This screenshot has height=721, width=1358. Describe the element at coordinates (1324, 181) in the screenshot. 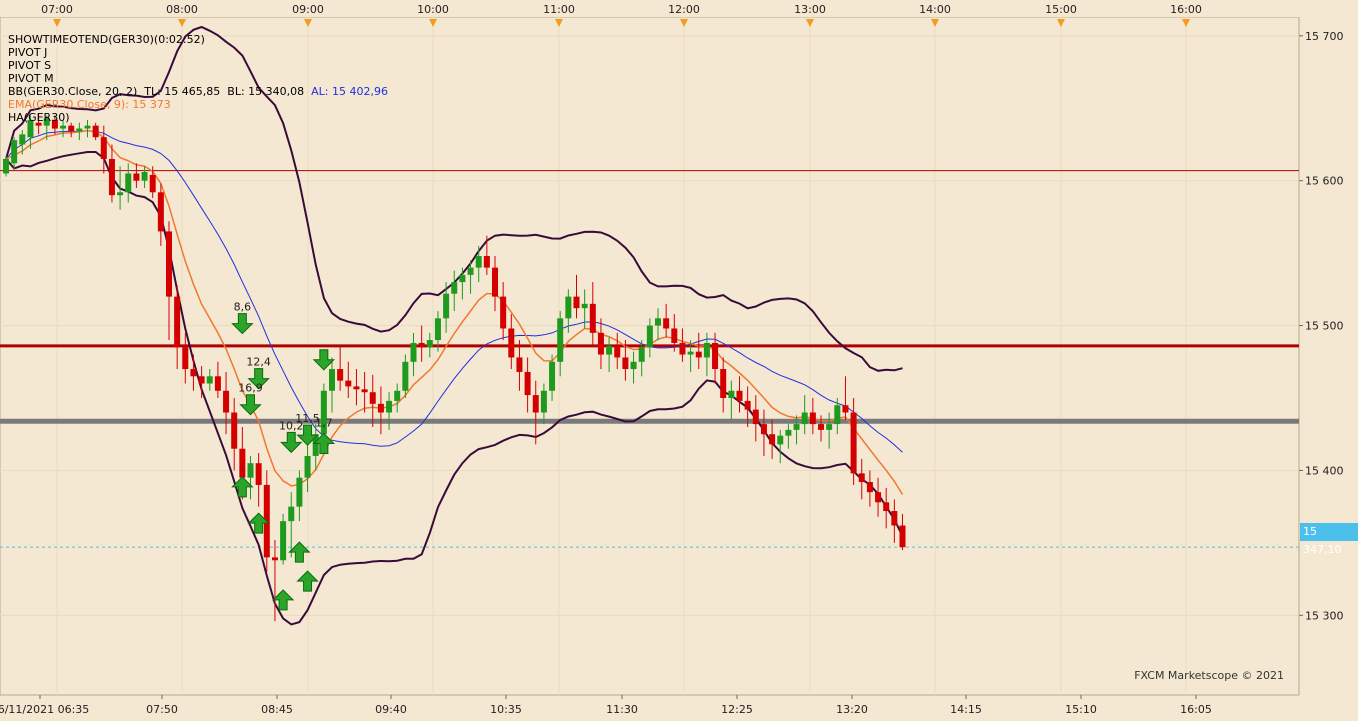

I see `y-tick-label: 15 600` at that location.